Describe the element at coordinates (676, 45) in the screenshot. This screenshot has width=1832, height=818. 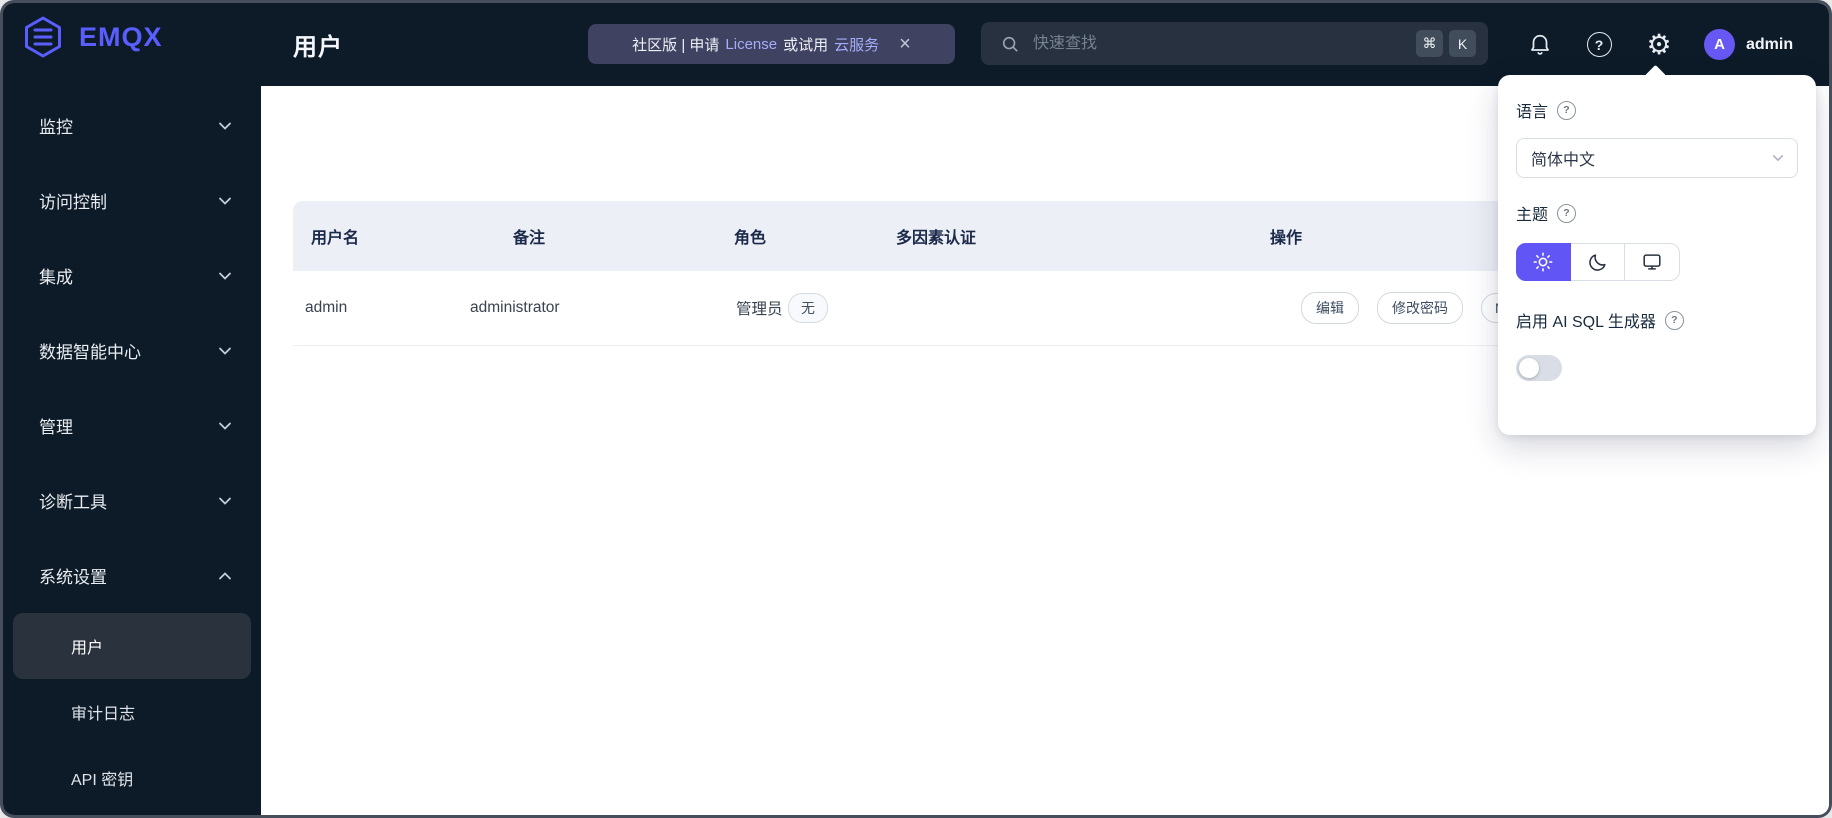
I see `banner-text: 社区版 | 申请` at that location.